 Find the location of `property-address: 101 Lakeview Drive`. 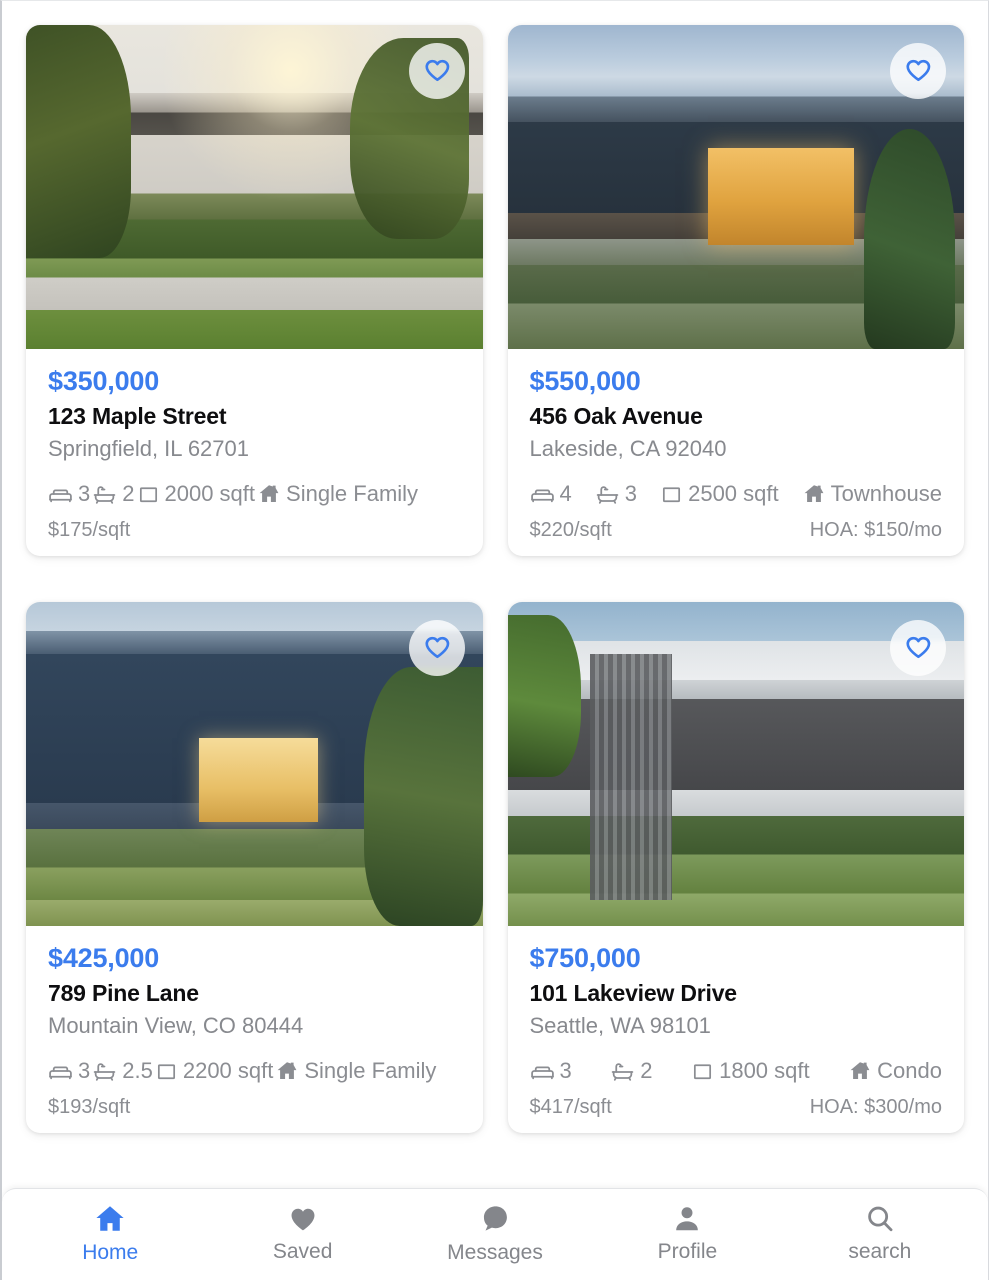

property-address: 101 Lakeview Drive is located at coordinates (633, 992).